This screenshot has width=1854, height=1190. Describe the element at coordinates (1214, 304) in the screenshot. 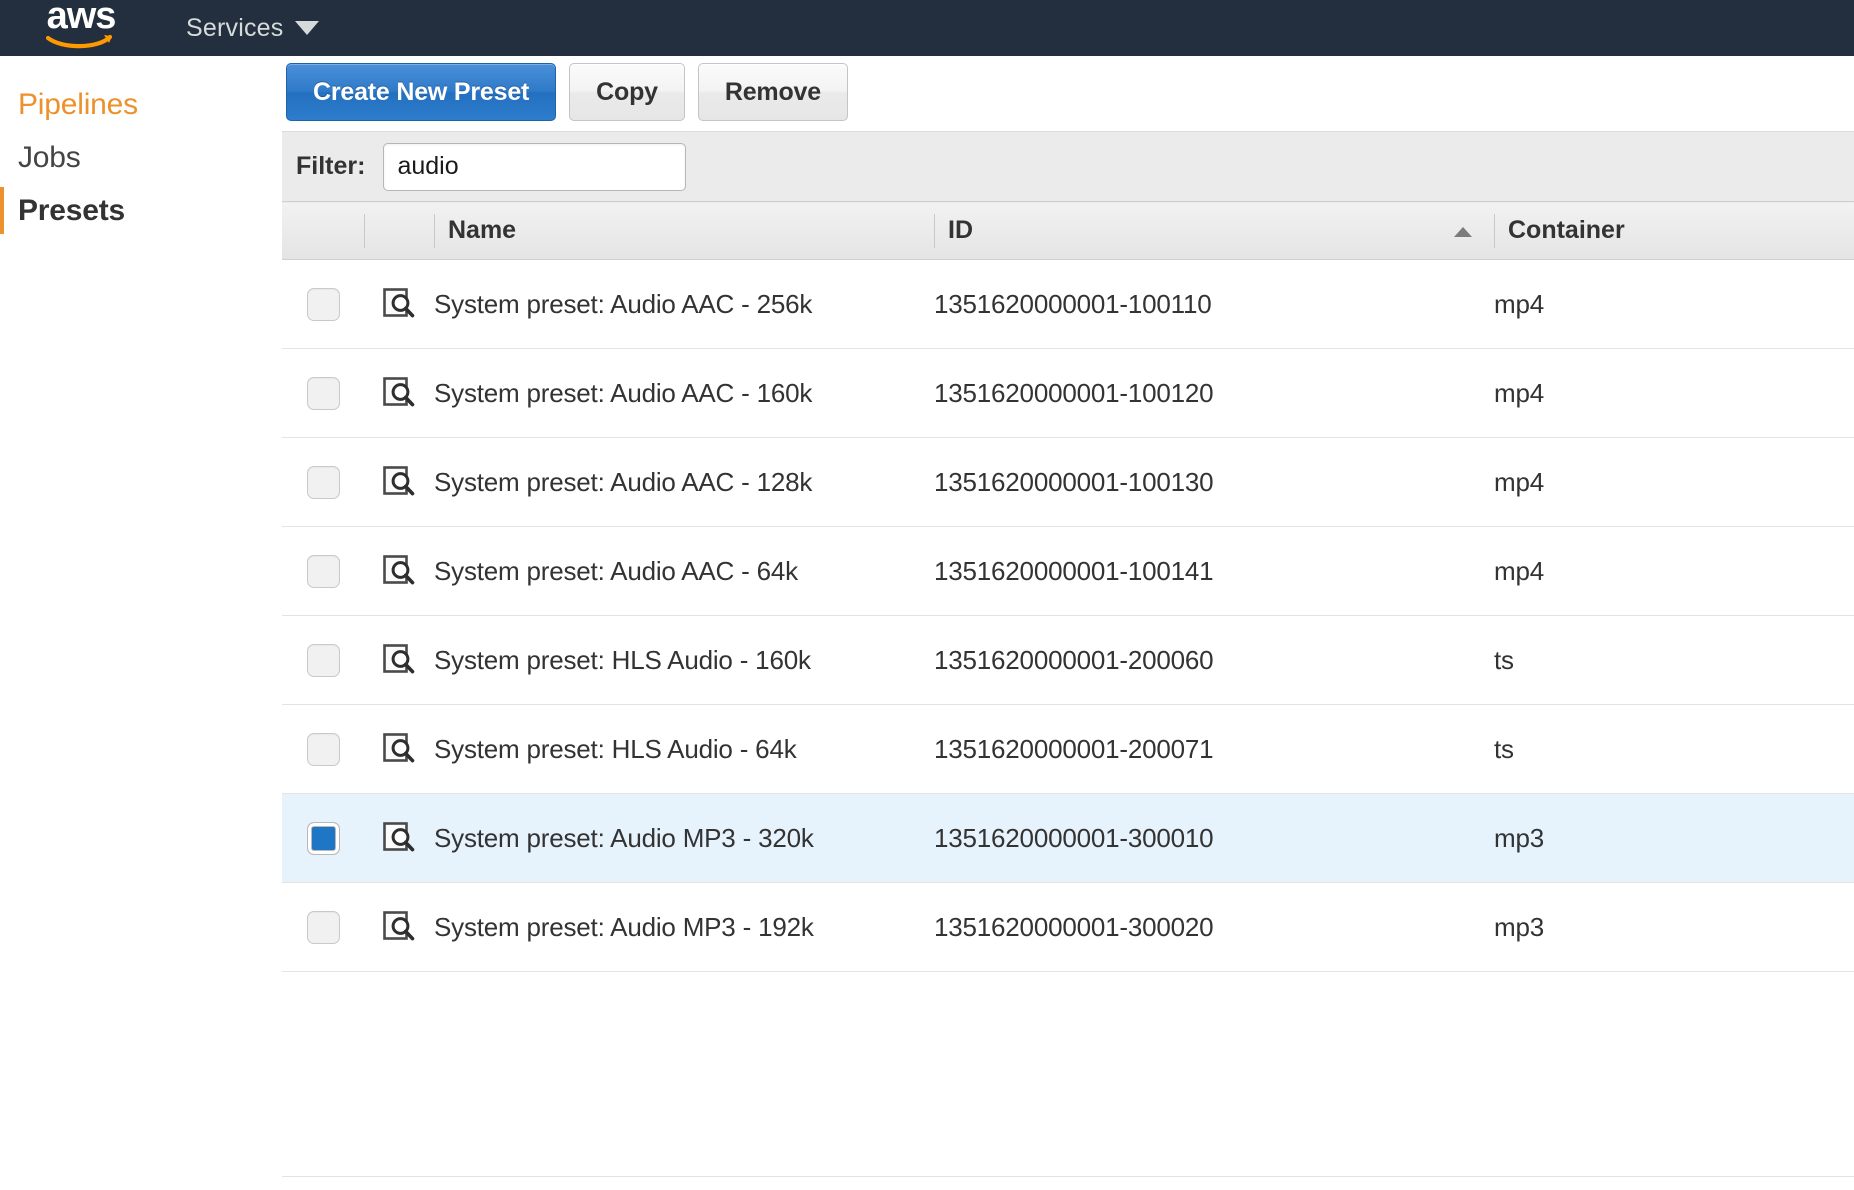

I see `row-id-cell: 1351620000001-100110` at that location.